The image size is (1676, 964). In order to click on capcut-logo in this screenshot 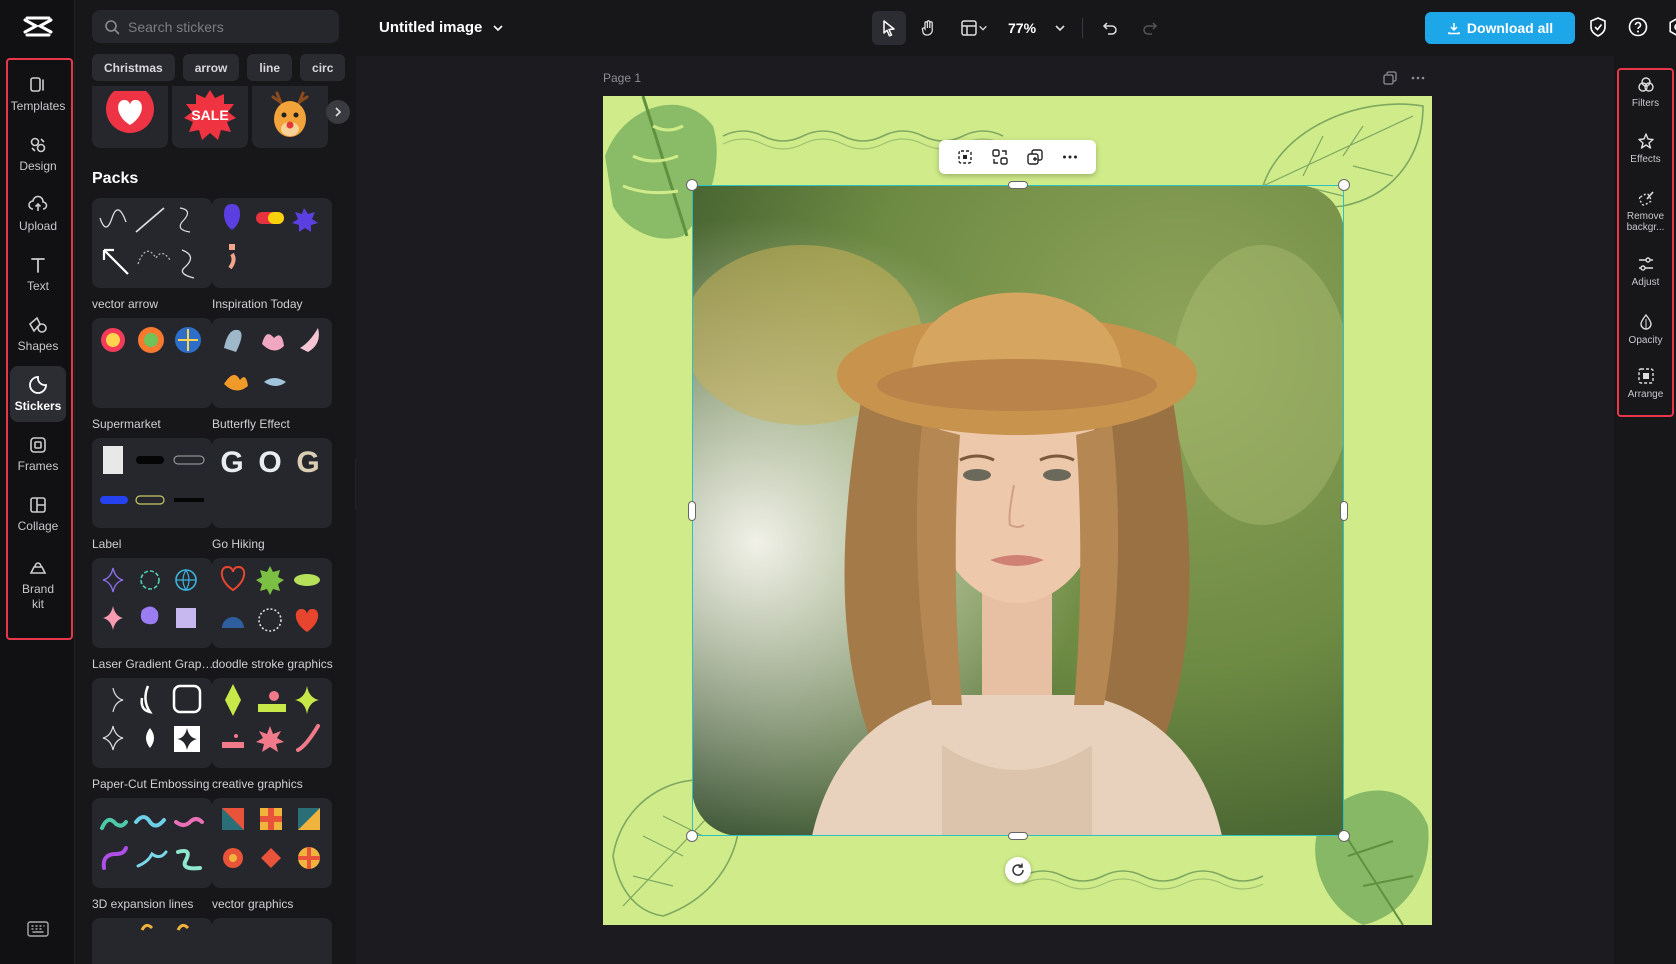, I will do `click(38, 28)`.